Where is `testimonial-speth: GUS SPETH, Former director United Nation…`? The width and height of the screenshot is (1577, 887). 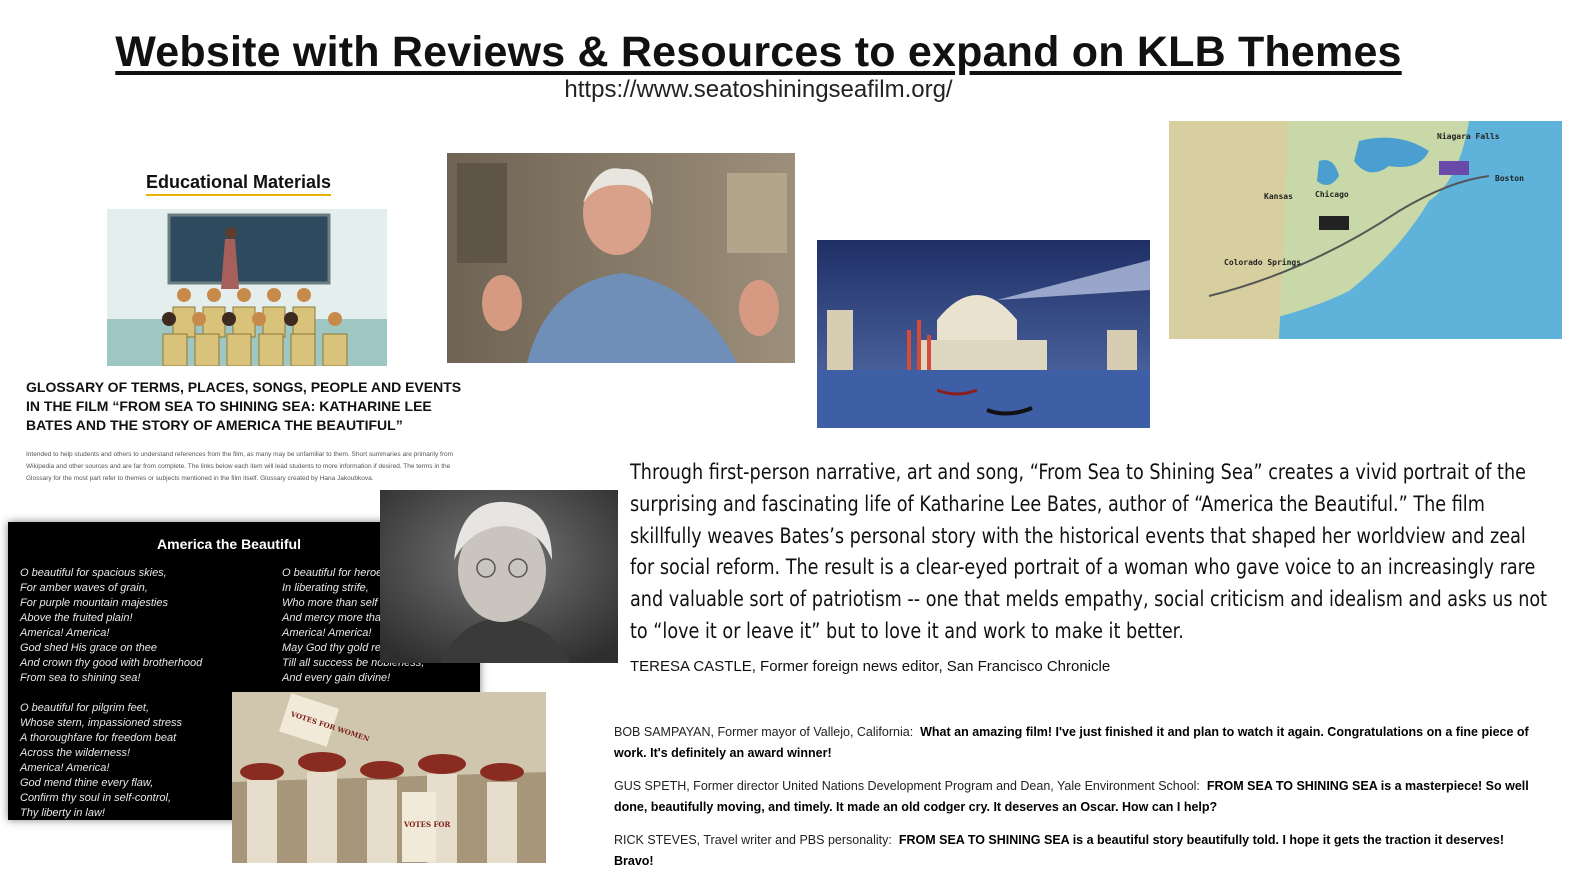
testimonial-speth: GUS SPETH, Former director United Nation… is located at coordinates (1076, 797).